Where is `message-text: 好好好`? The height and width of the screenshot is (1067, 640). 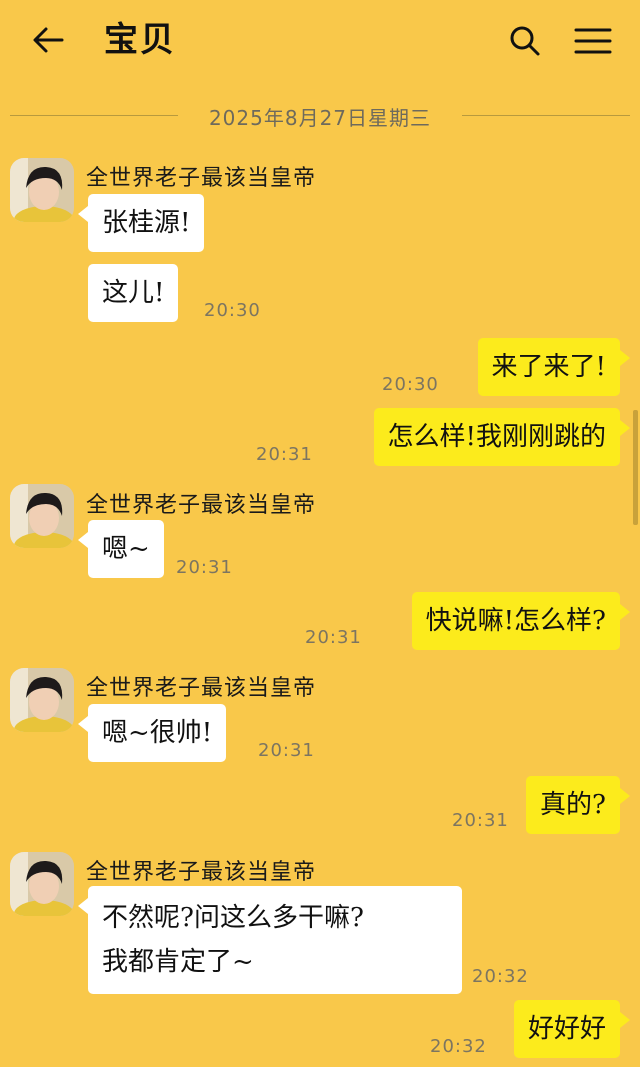
message-text: 好好好 is located at coordinates (566, 1029).